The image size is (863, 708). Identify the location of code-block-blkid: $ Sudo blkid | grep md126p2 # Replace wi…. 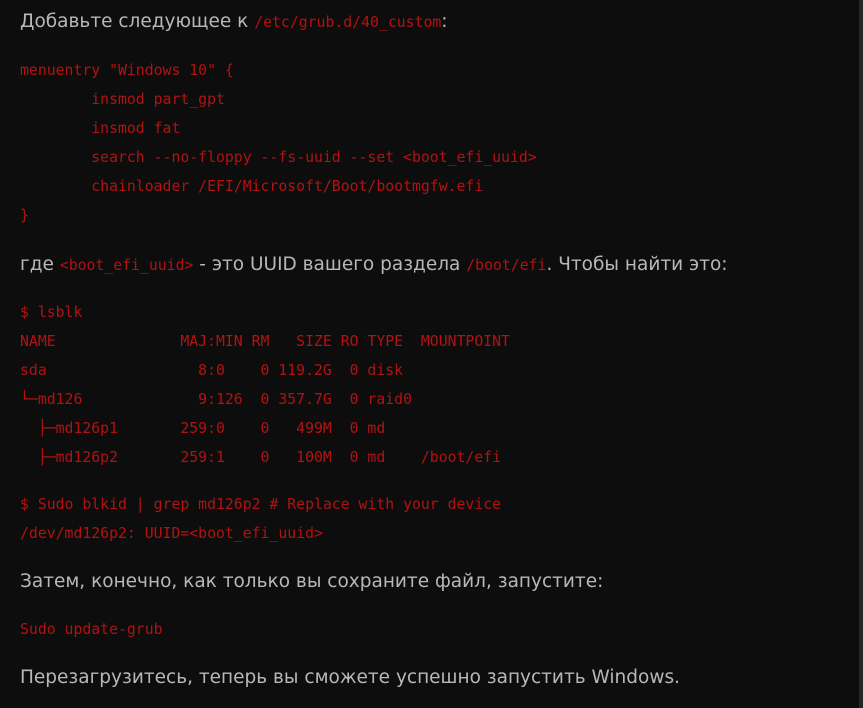
(260, 519).